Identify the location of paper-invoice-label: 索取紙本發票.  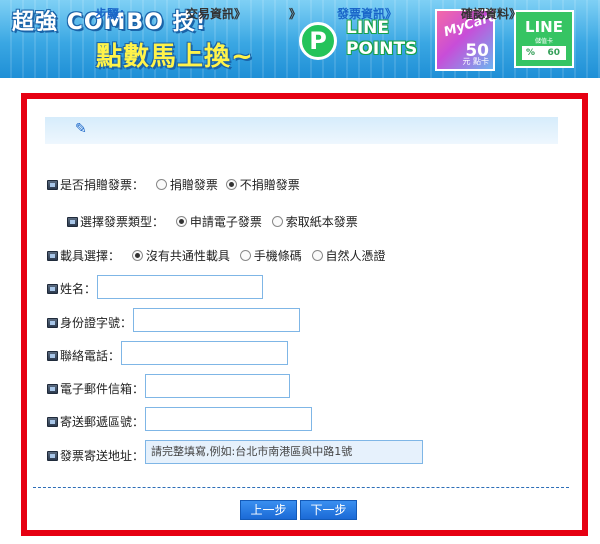
(322, 221).